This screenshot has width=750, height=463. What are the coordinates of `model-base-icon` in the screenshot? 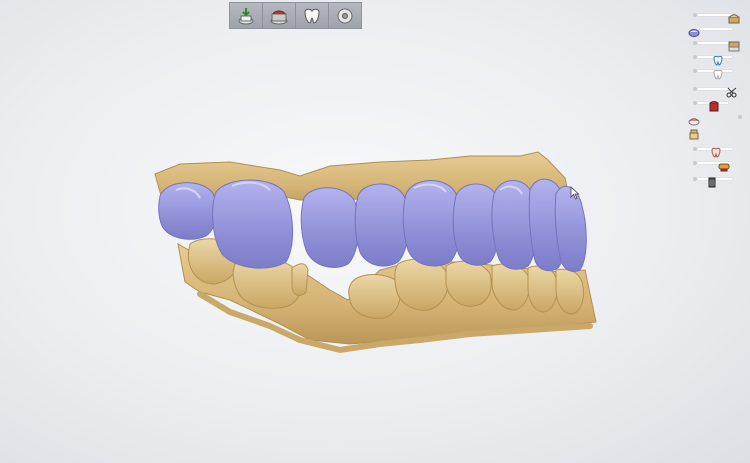 It's located at (279, 17).